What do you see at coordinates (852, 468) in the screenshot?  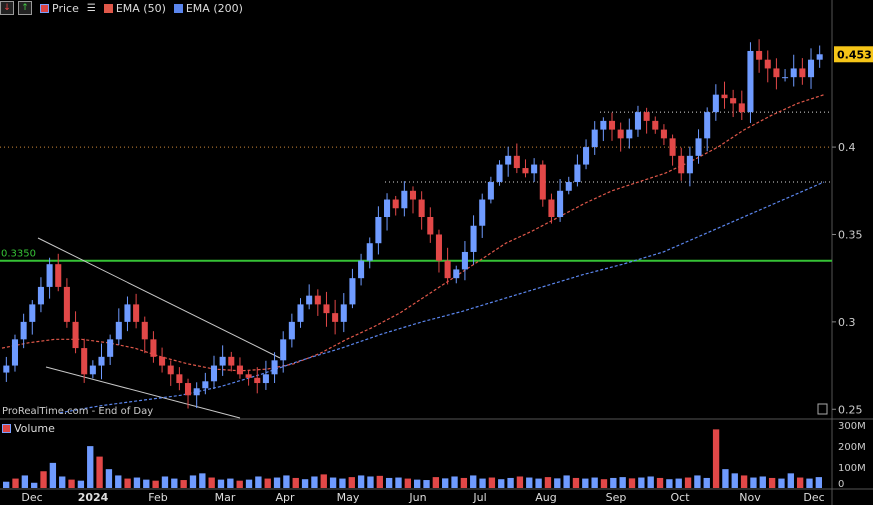 I see `volume-tick-label: 100M` at bounding box center [852, 468].